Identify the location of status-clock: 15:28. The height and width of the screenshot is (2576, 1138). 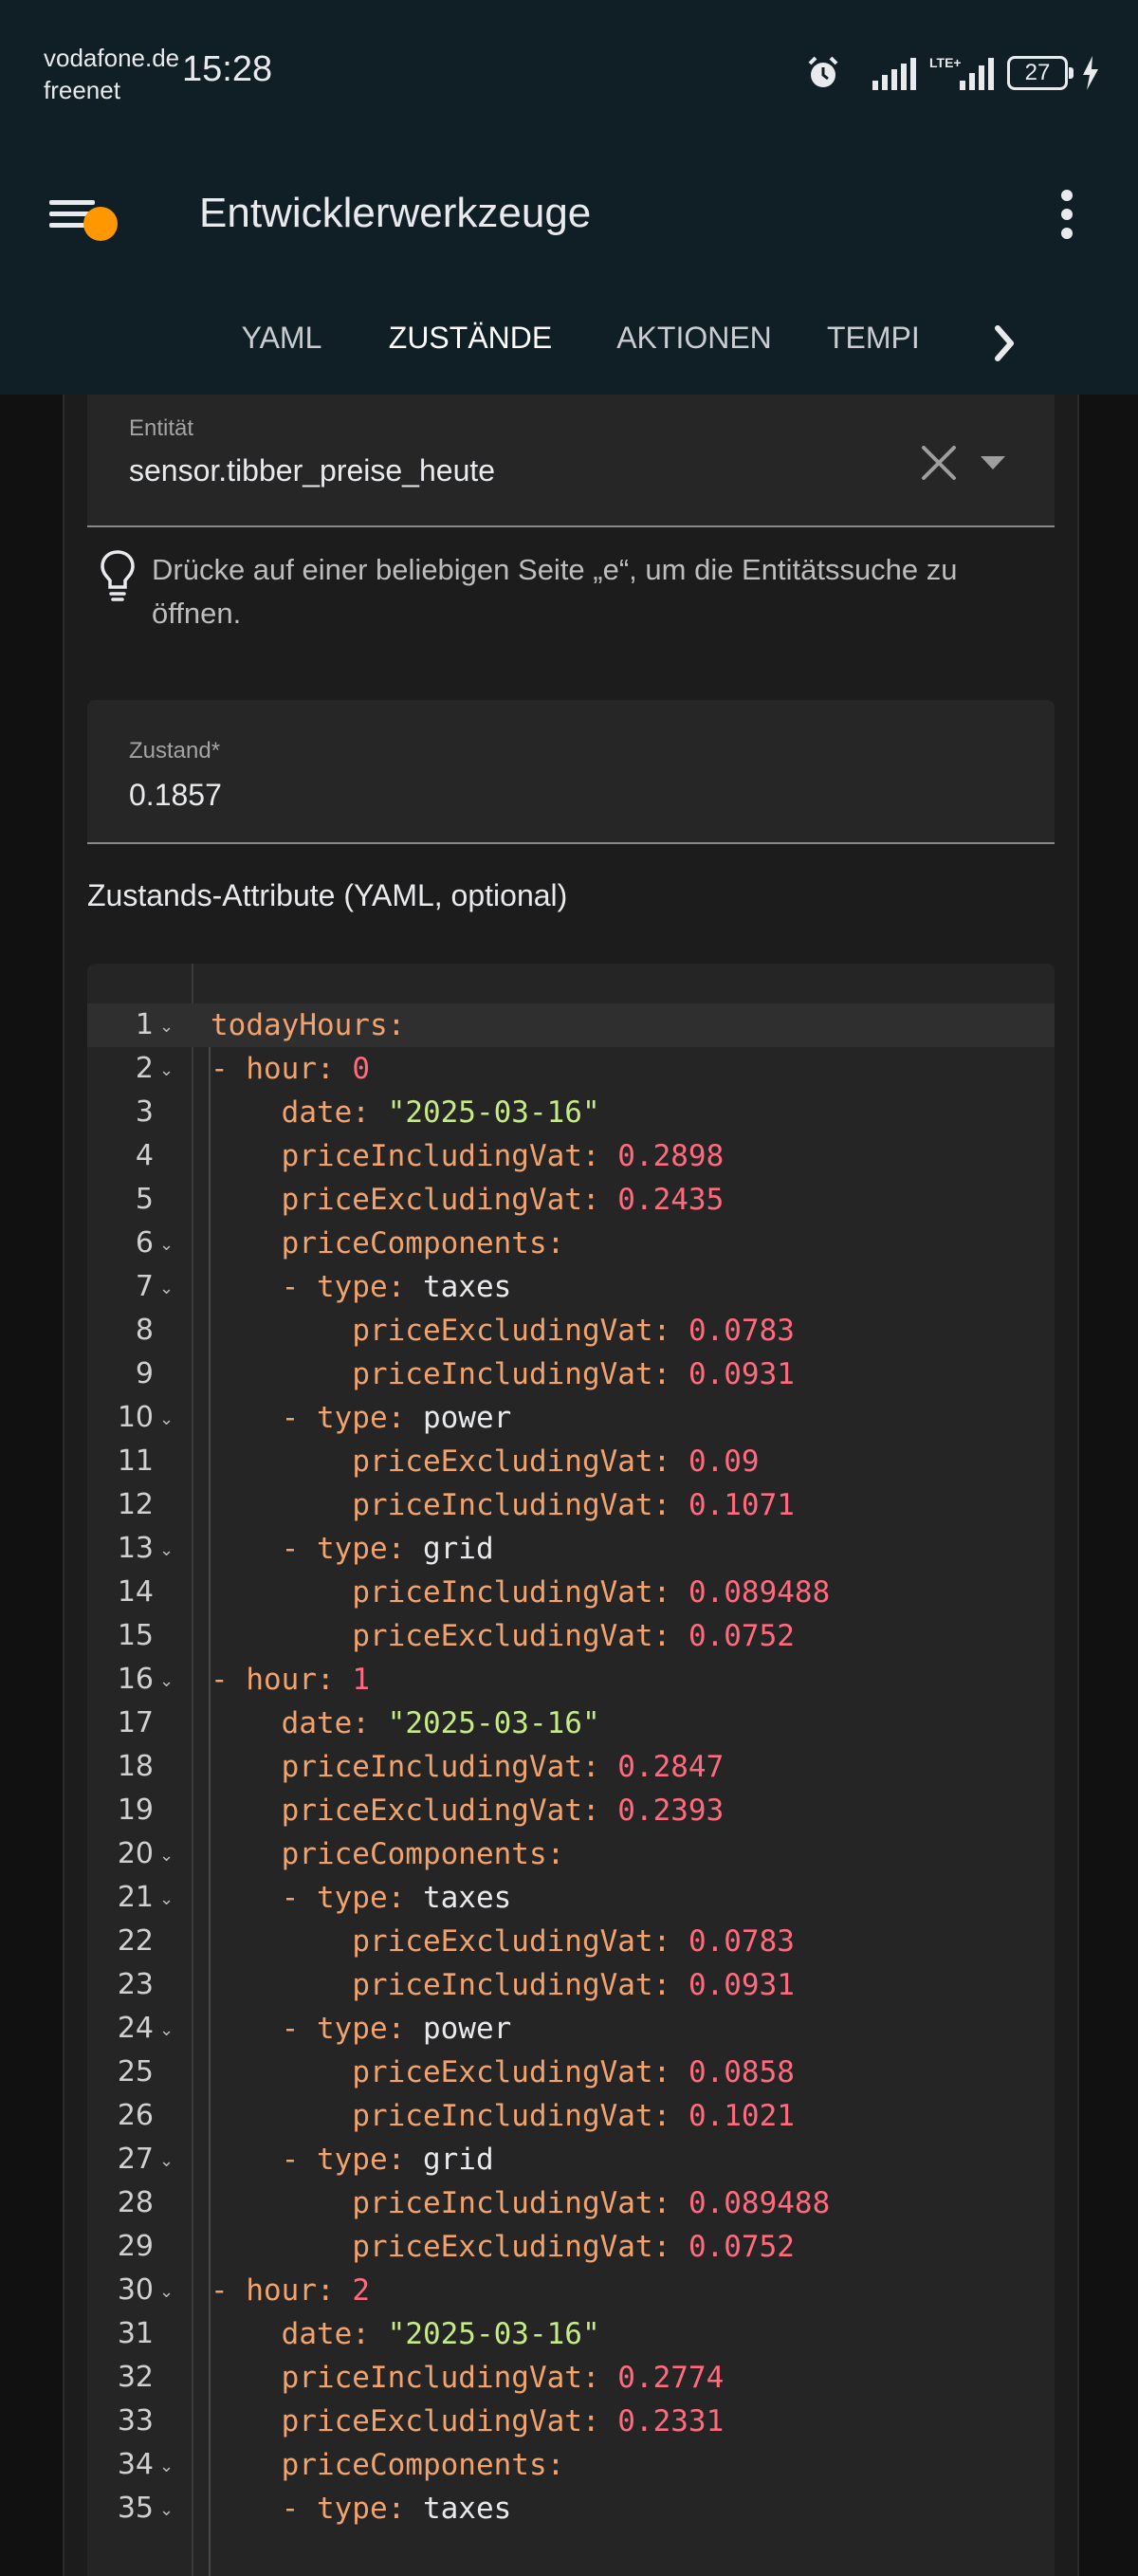
(227, 69).